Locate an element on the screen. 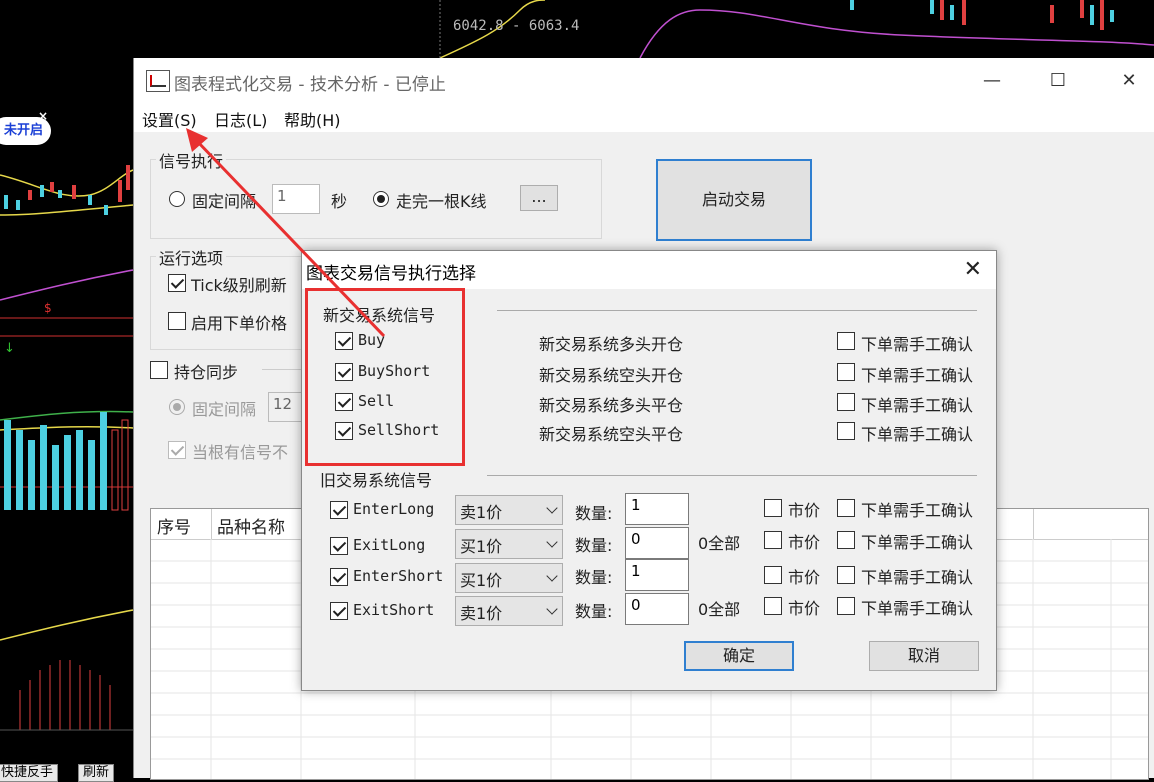  entershort-qty-label: 数量: is located at coordinates (594, 577).